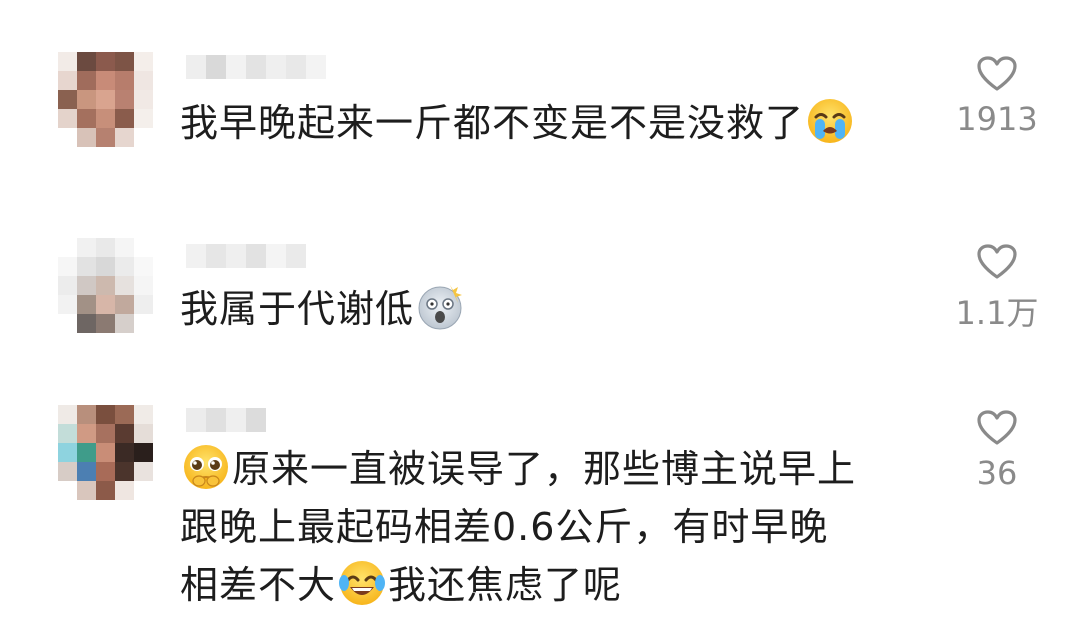 This screenshot has width=1080, height=637. Describe the element at coordinates (362, 583) in the screenshot. I see `tears-of-joy-emoji` at that location.